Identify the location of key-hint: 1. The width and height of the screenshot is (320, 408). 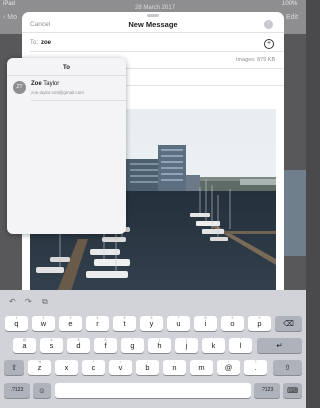
(16, 318).